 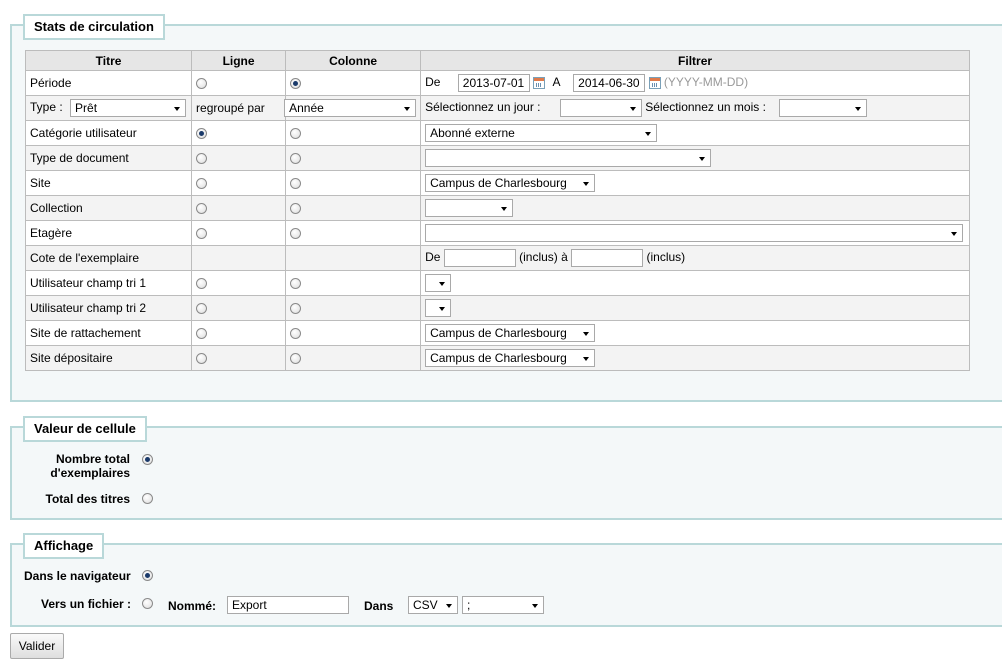 What do you see at coordinates (296, 209) in the screenshot?
I see `collection-colonne-radio` at bounding box center [296, 209].